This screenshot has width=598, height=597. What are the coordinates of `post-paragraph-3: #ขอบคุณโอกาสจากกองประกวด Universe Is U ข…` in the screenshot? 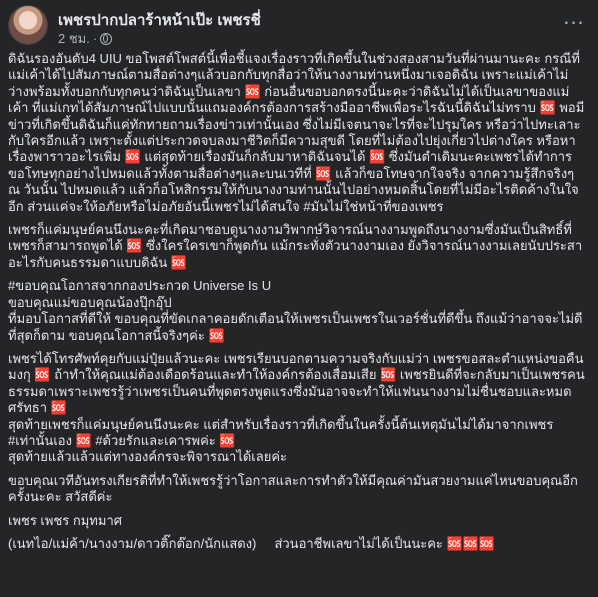 It's located at (295, 310).